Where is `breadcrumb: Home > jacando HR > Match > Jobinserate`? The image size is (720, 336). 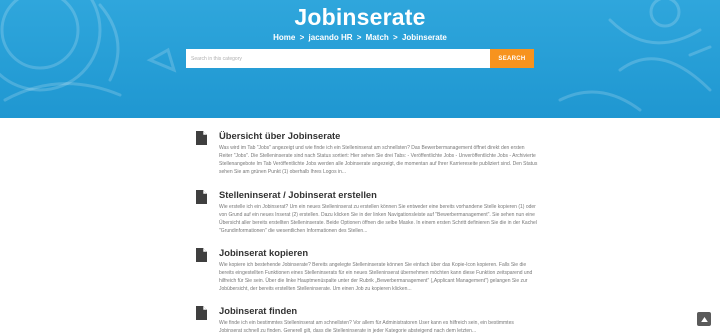 breadcrumb: Home > jacando HR > Match > Jobinserate is located at coordinates (360, 37).